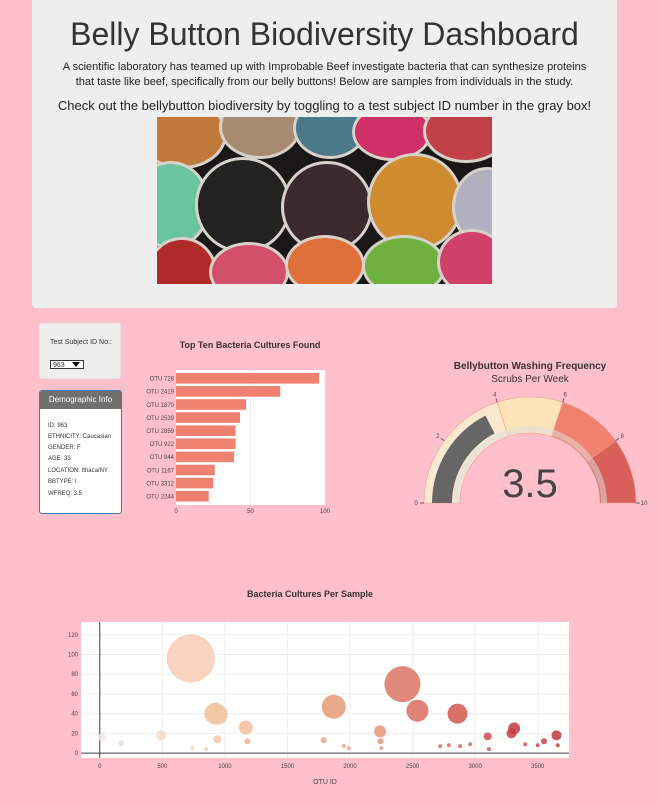  Describe the element at coordinates (59, 365) in the screenshot. I see `test-subject-value: 963` at that location.